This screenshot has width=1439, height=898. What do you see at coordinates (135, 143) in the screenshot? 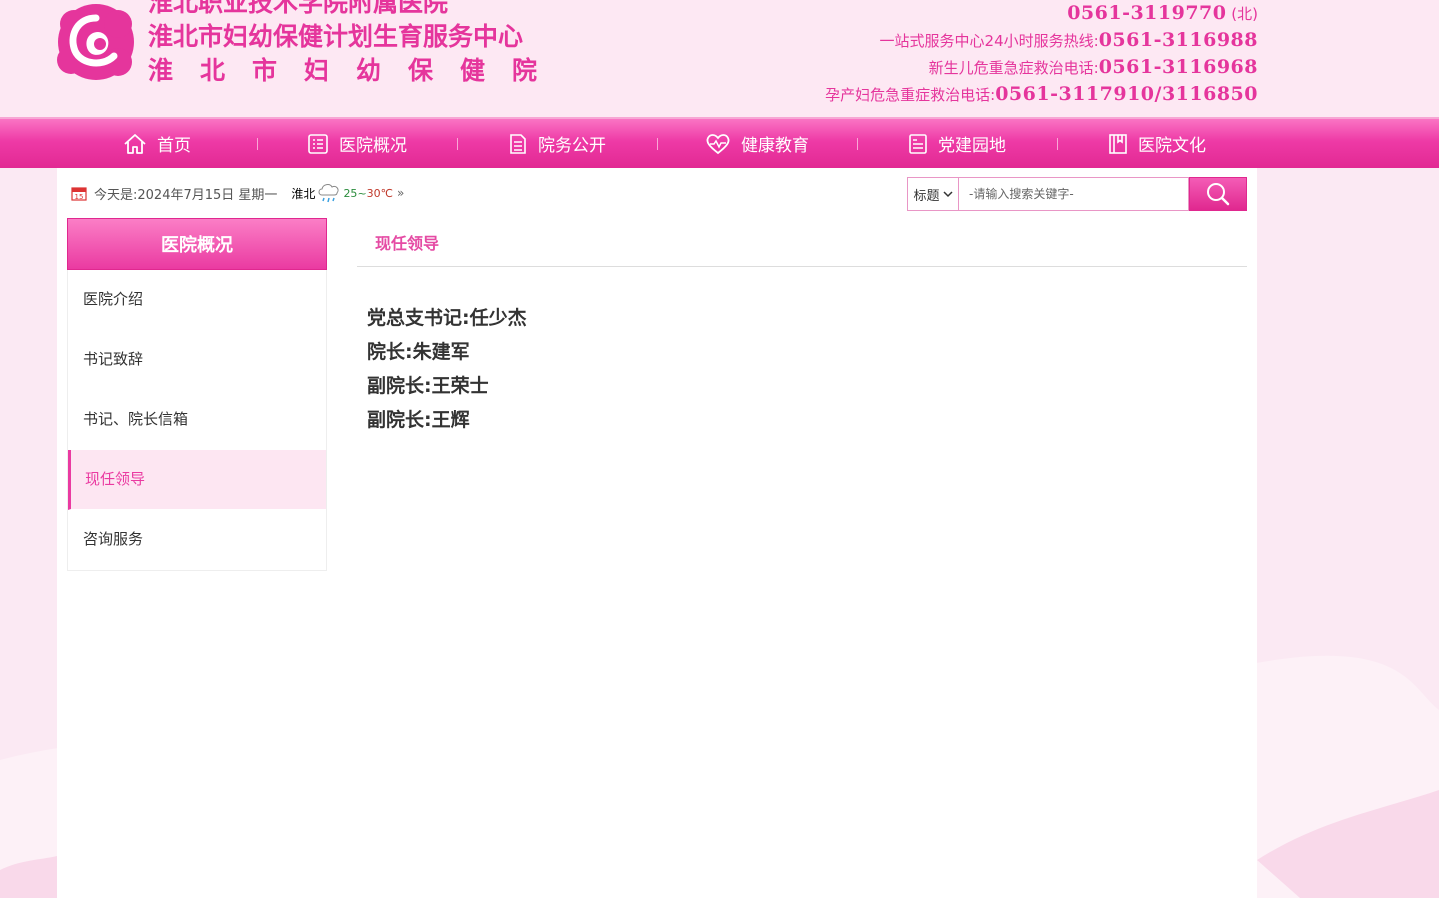
I see `home-icon` at bounding box center [135, 143].